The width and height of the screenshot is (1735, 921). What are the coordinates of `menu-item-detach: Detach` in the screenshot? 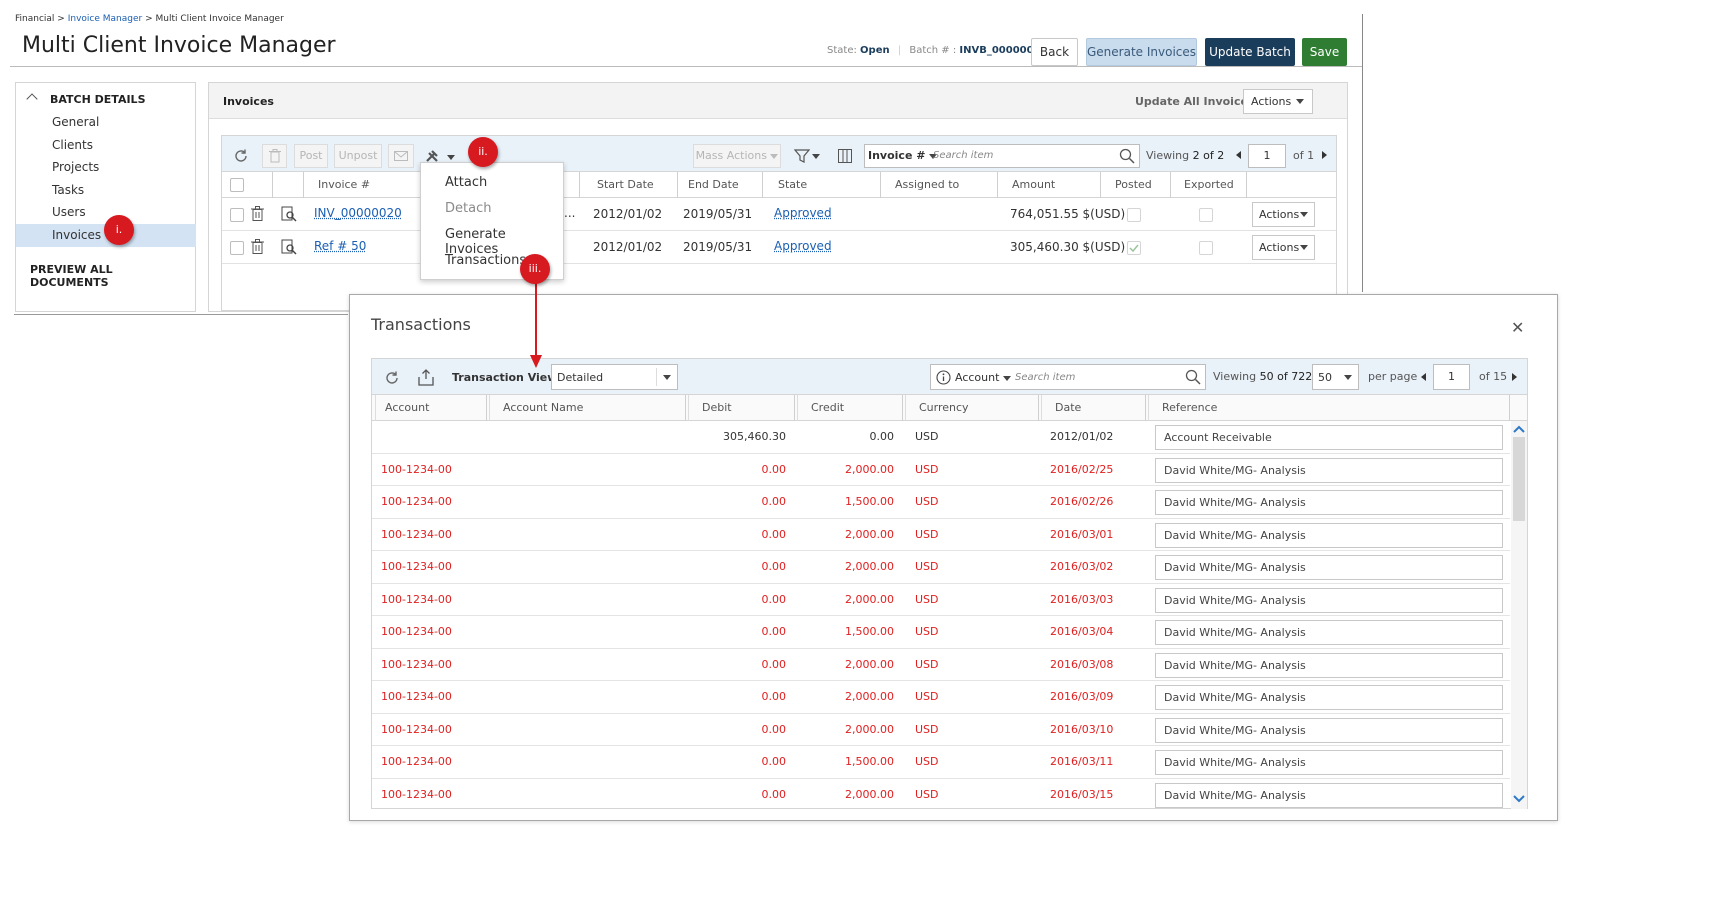 It's located at (468, 208).